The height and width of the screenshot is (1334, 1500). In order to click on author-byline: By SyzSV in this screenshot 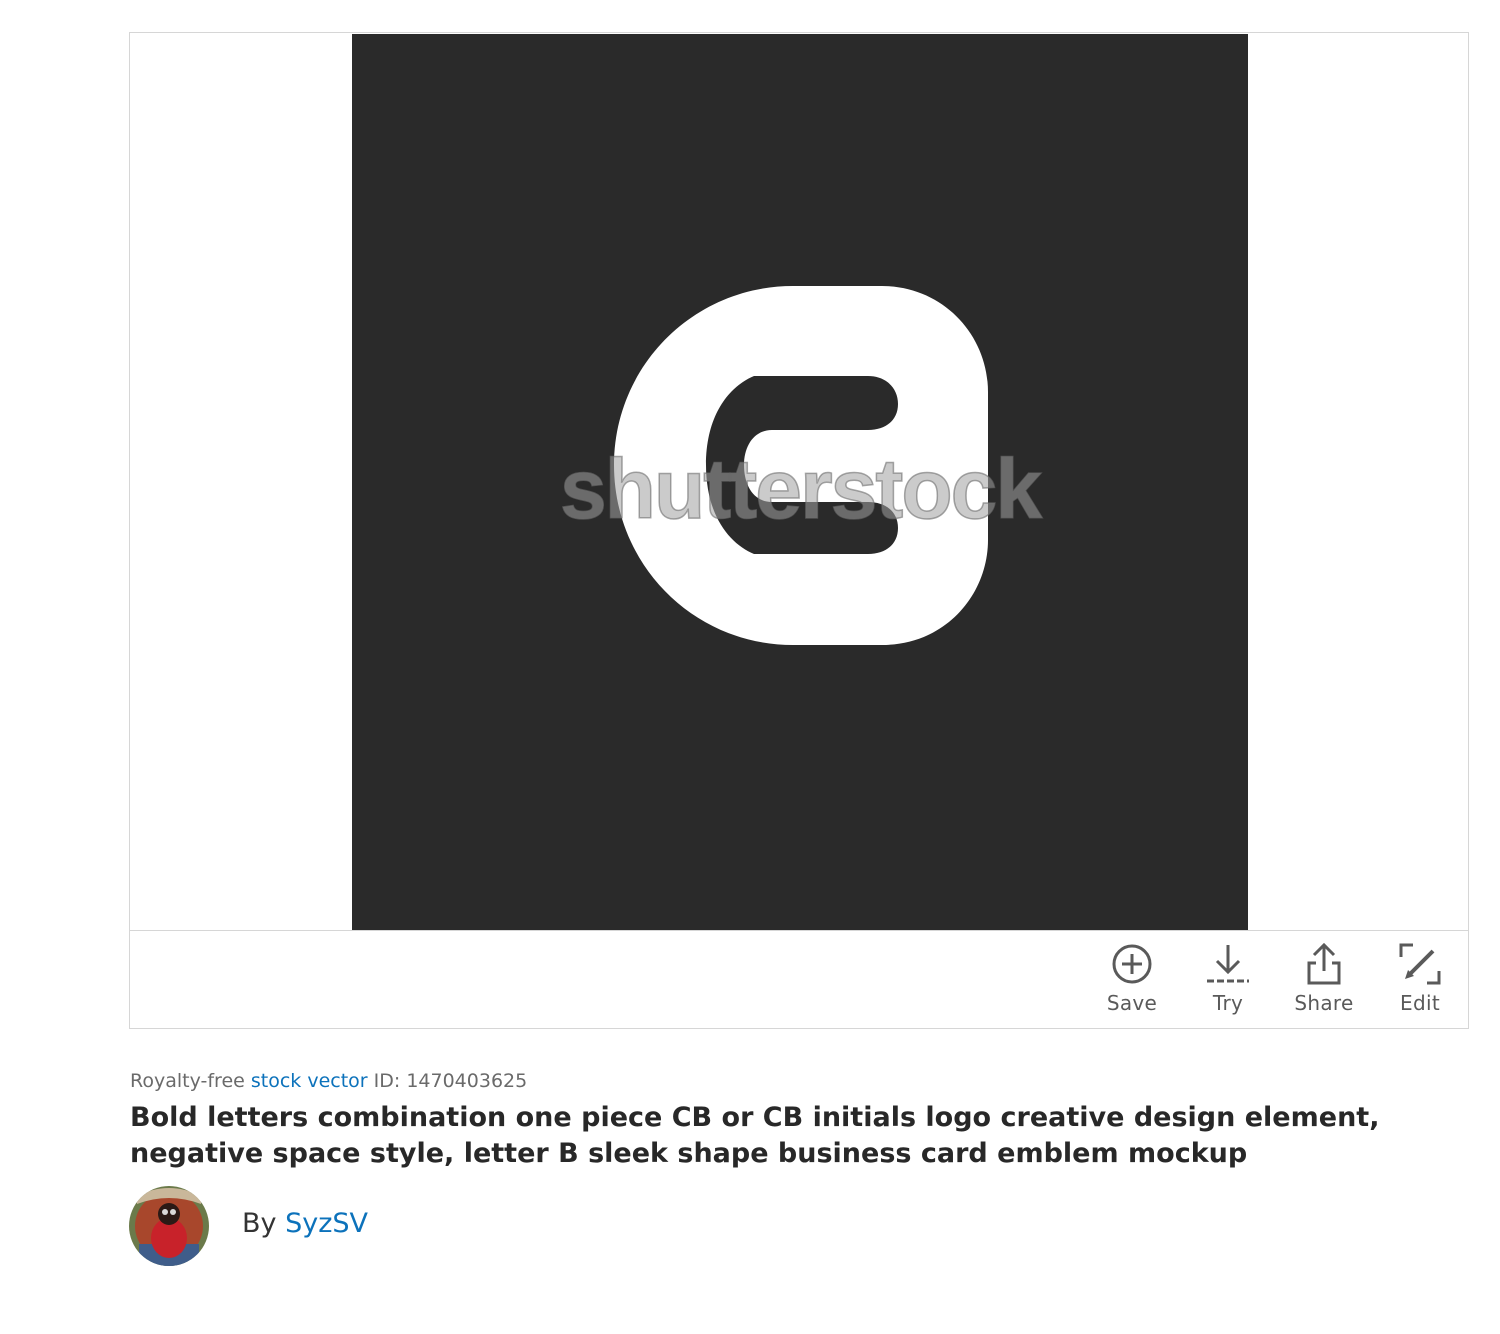, I will do `click(305, 1223)`.